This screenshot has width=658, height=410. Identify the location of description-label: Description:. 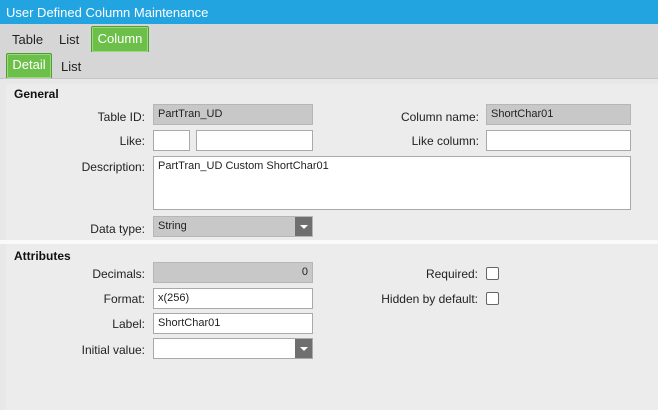
(113, 167).